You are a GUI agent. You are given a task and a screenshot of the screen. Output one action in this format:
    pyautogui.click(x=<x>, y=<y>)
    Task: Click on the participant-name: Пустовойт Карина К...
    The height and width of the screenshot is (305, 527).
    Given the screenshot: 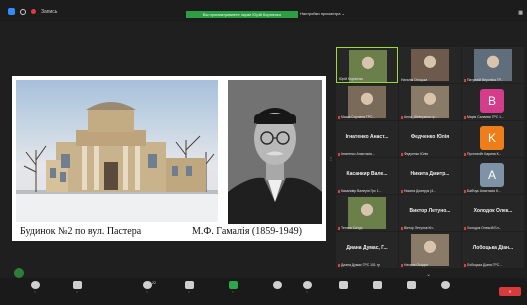 What is the action you would take?
    pyautogui.click(x=484, y=154)
    